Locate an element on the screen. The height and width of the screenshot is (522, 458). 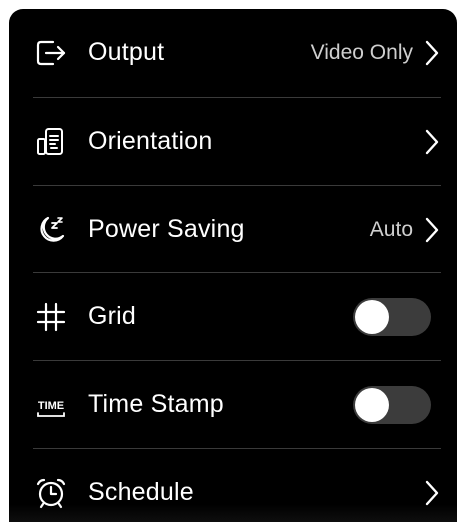
time-stamp-label: Time Stamp is located at coordinates (156, 404).